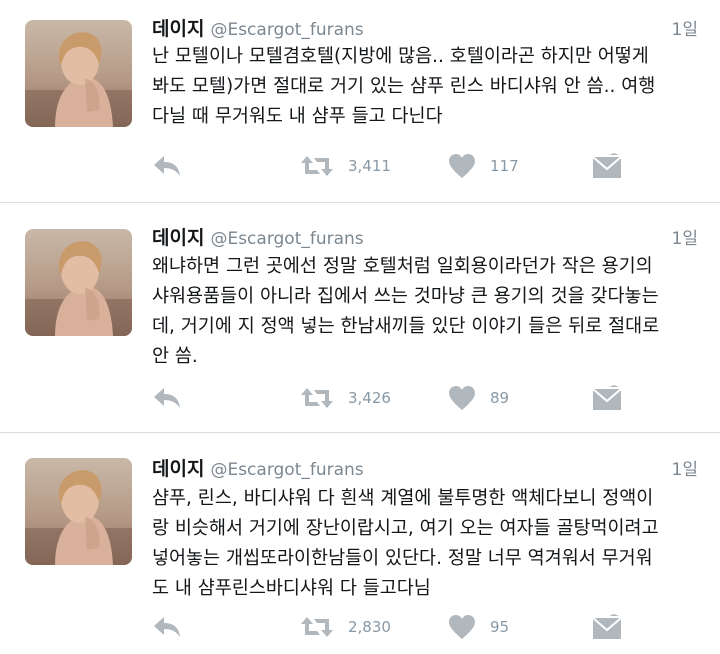 This screenshot has height=654, width=720. I want to click on retweet-count: 3,411, so click(369, 166).